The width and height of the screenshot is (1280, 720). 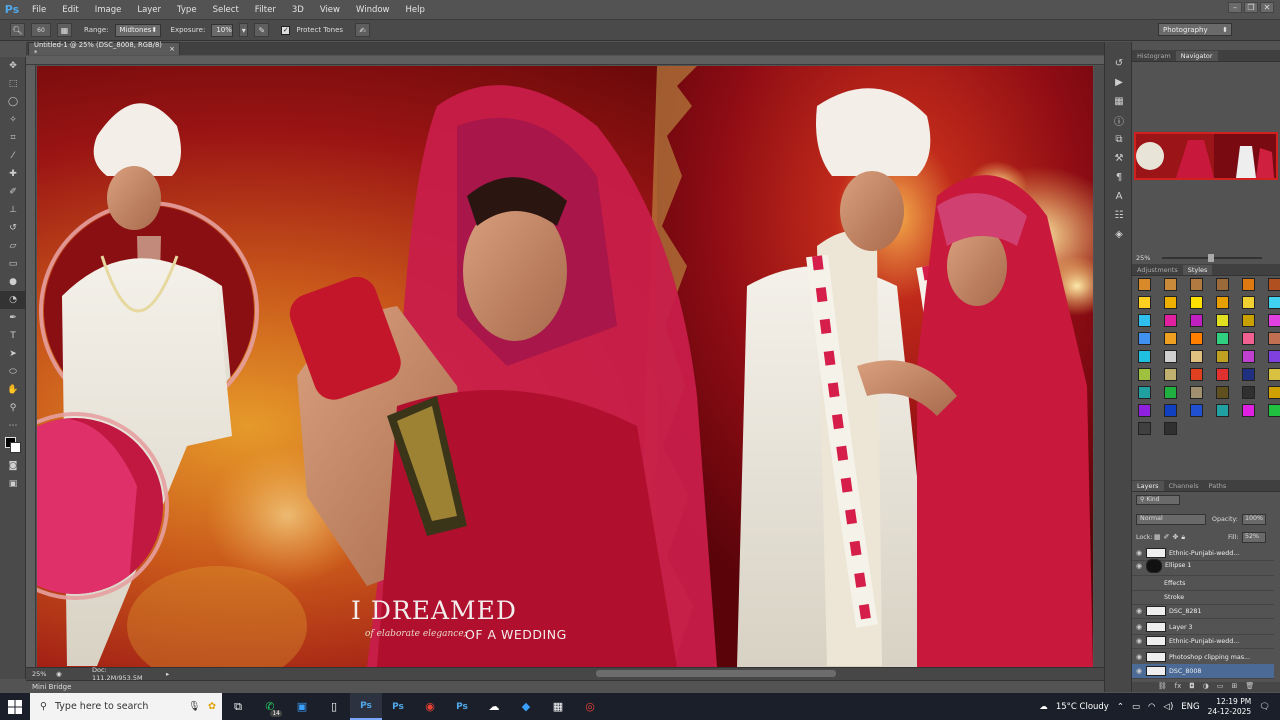 What do you see at coordinates (366, 706) in the screenshot?
I see `photoshop-taskbar-icon: Ps` at bounding box center [366, 706].